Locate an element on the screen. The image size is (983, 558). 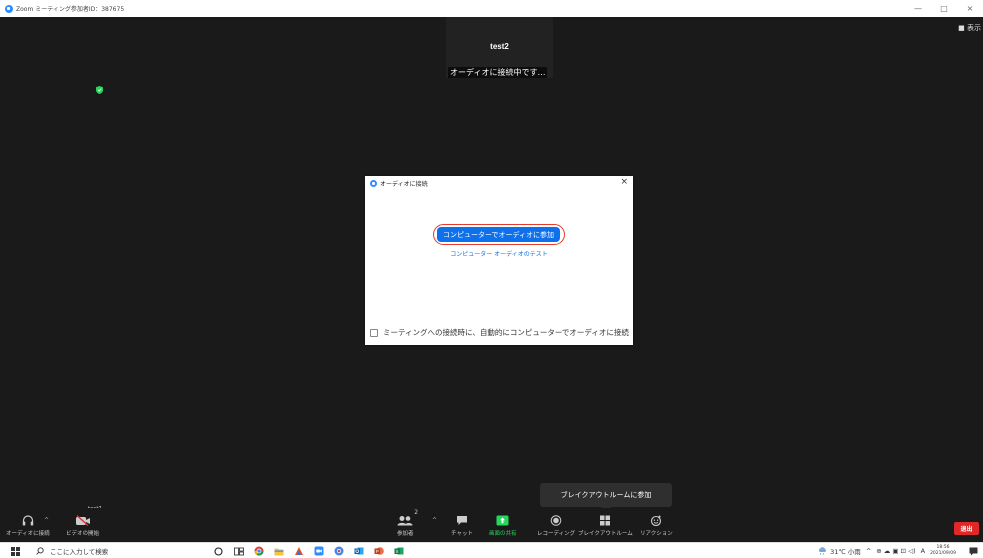
participants-button: 2 参加者 is located at coordinates (407, 525).